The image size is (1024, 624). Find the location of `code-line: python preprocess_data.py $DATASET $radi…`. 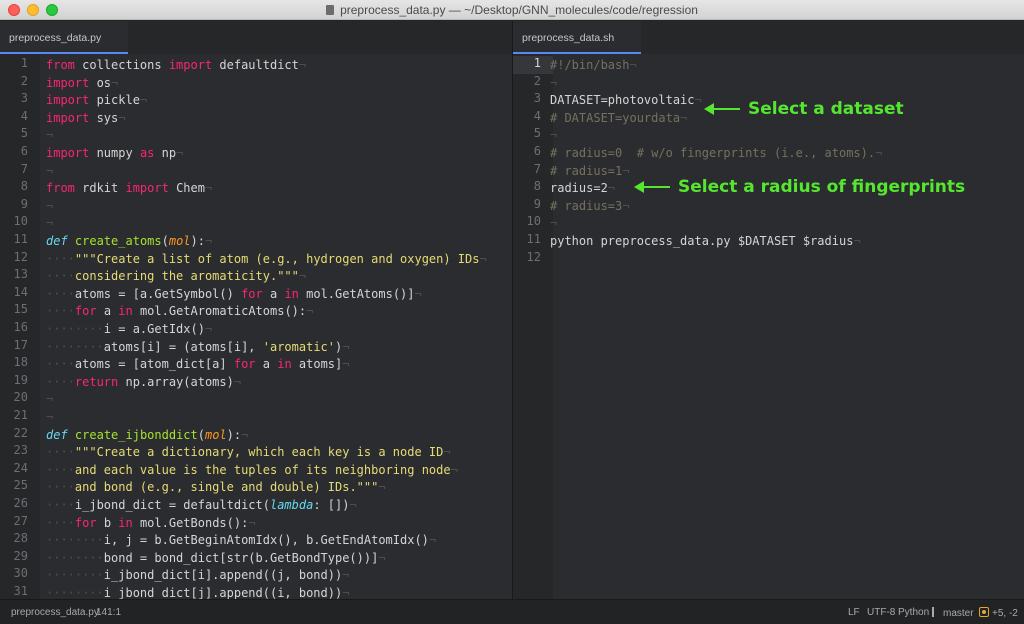

code-line: python preprocess_data.py $DATASET $radi… is located at coordinates (705, 241).